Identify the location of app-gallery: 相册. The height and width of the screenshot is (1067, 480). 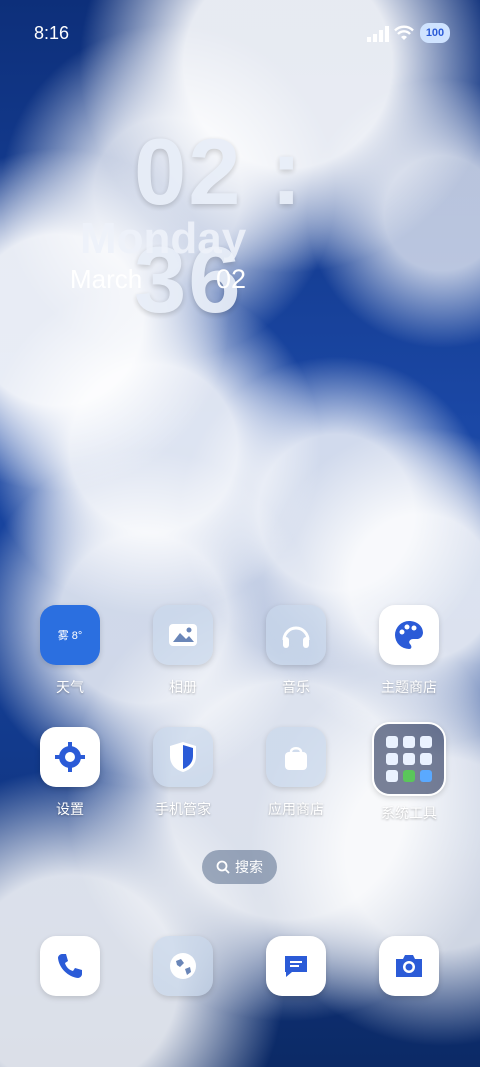
(183, 651).